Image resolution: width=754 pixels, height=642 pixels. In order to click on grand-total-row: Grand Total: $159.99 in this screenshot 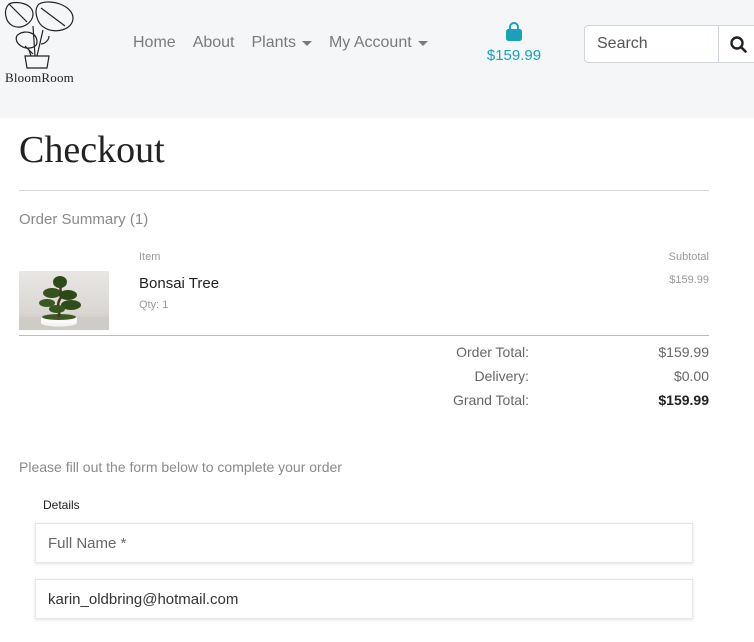, I will do `click(544, 400)`.